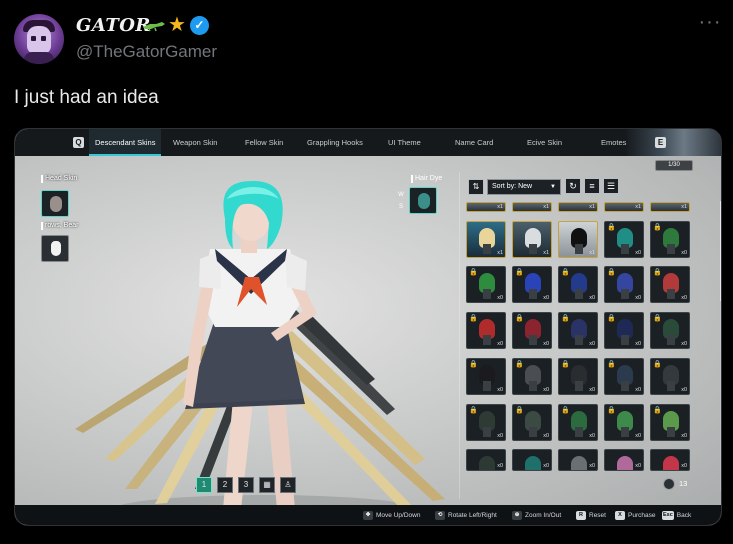 The width and height of the screenshot is (733, 544). What do you see at coordinates (474, 142) in the screenshot?
I see `tab-name-card: Name Card` at bounding box center [474, 142].